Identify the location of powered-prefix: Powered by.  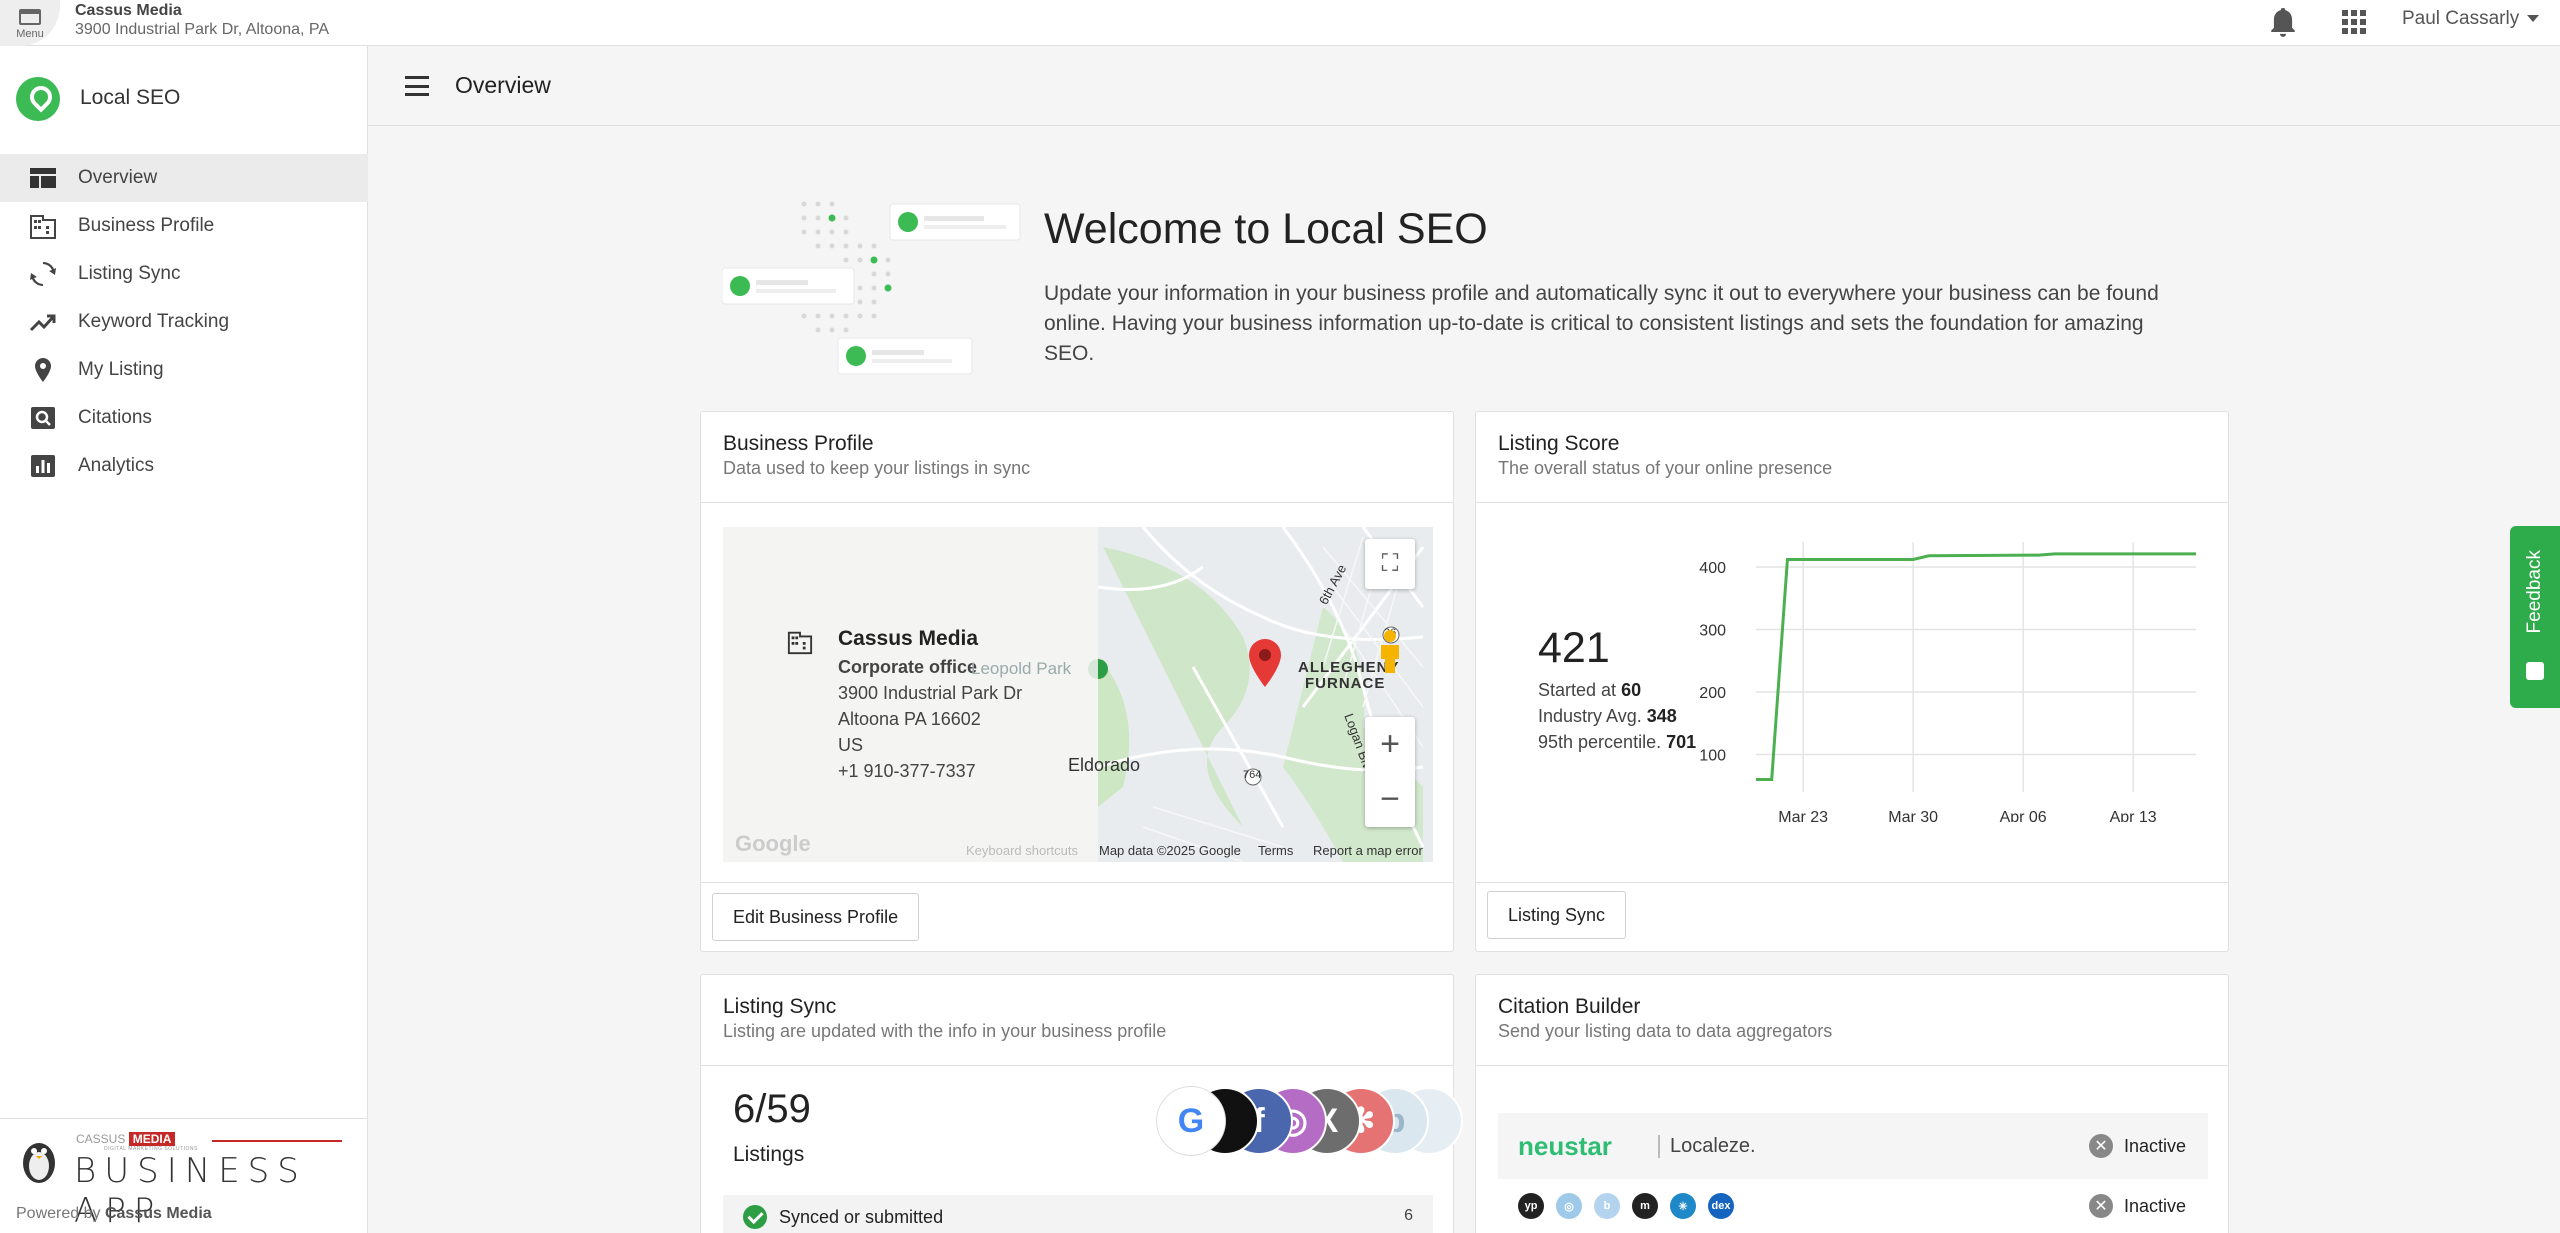
(58, 1213).